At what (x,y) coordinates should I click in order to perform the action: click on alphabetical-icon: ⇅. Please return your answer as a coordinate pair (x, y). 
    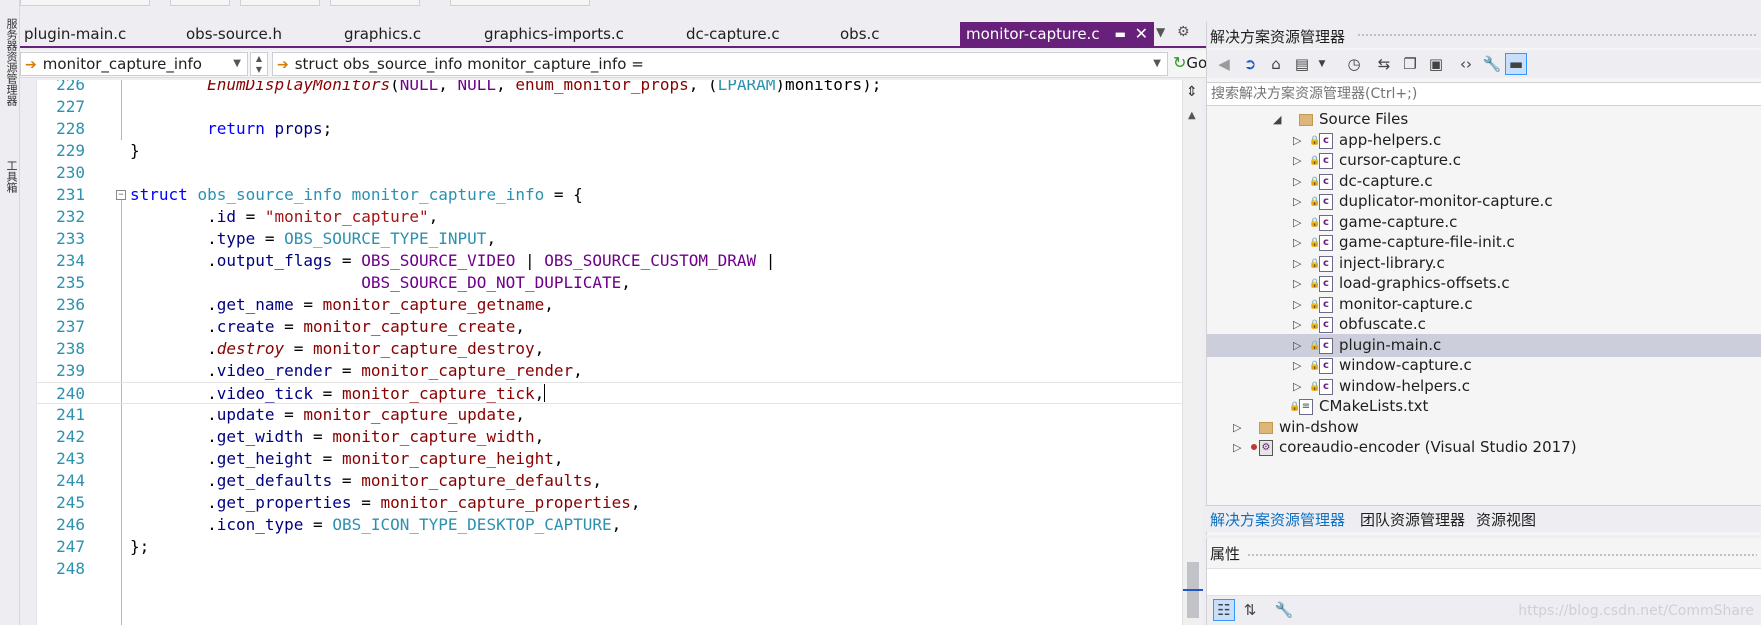
    Looking at the image, I should click on (1250, 610).